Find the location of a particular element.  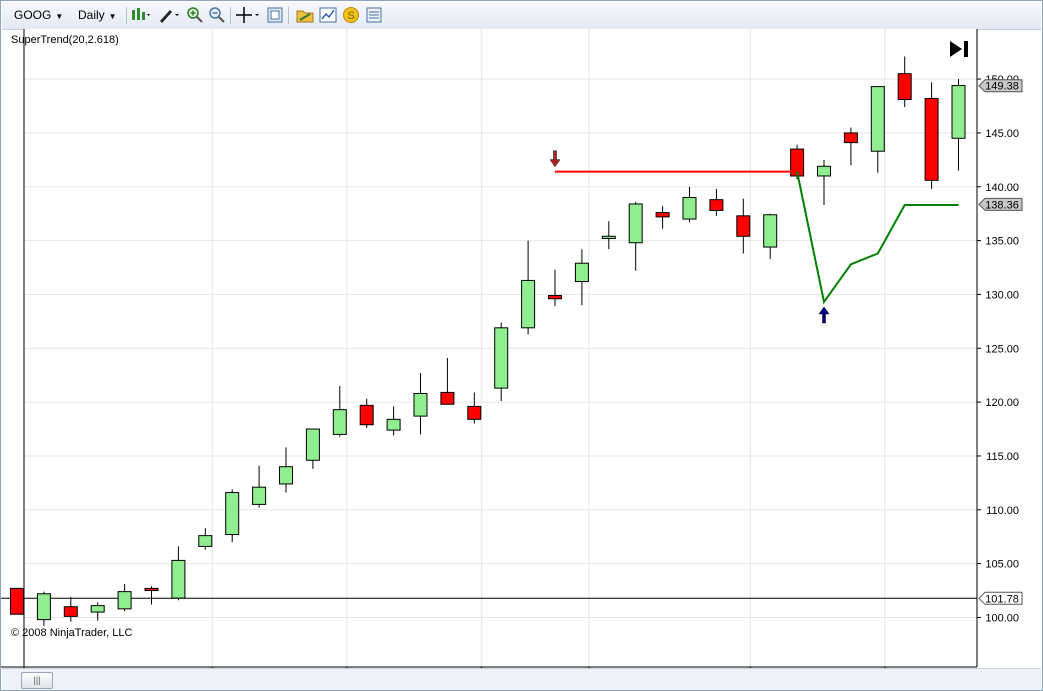

instrument-selector: GOOG ▼ is located at coordinates (44, 15).